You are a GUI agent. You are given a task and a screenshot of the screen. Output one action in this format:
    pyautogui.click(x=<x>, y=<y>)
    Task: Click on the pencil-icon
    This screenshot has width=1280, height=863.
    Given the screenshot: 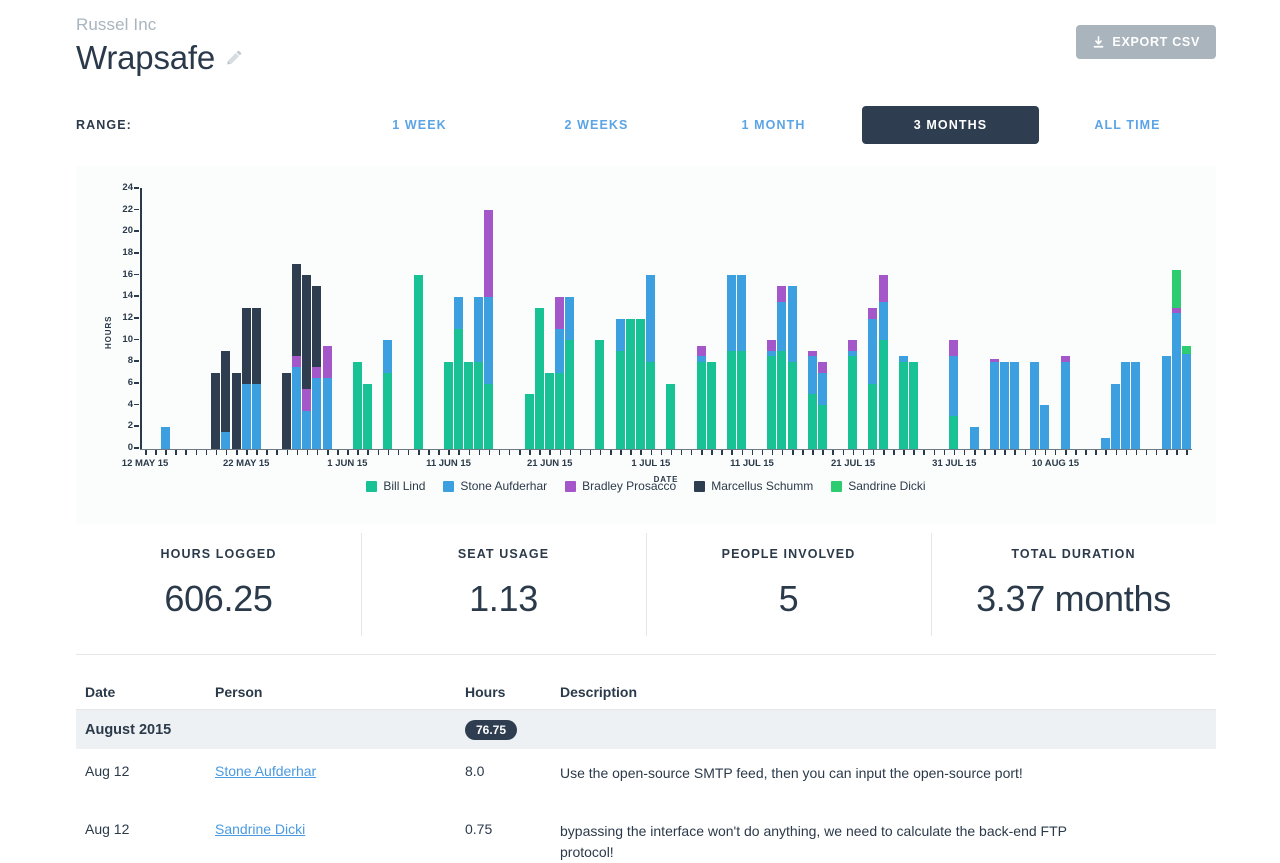 What is the action you would take?
    pyautogui.click(x=234, y=58)
    